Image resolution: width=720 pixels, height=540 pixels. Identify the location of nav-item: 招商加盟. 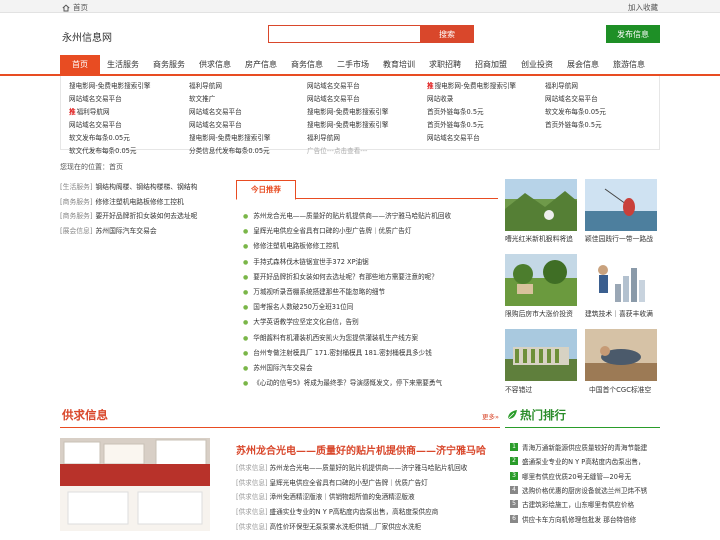
(491, 64).